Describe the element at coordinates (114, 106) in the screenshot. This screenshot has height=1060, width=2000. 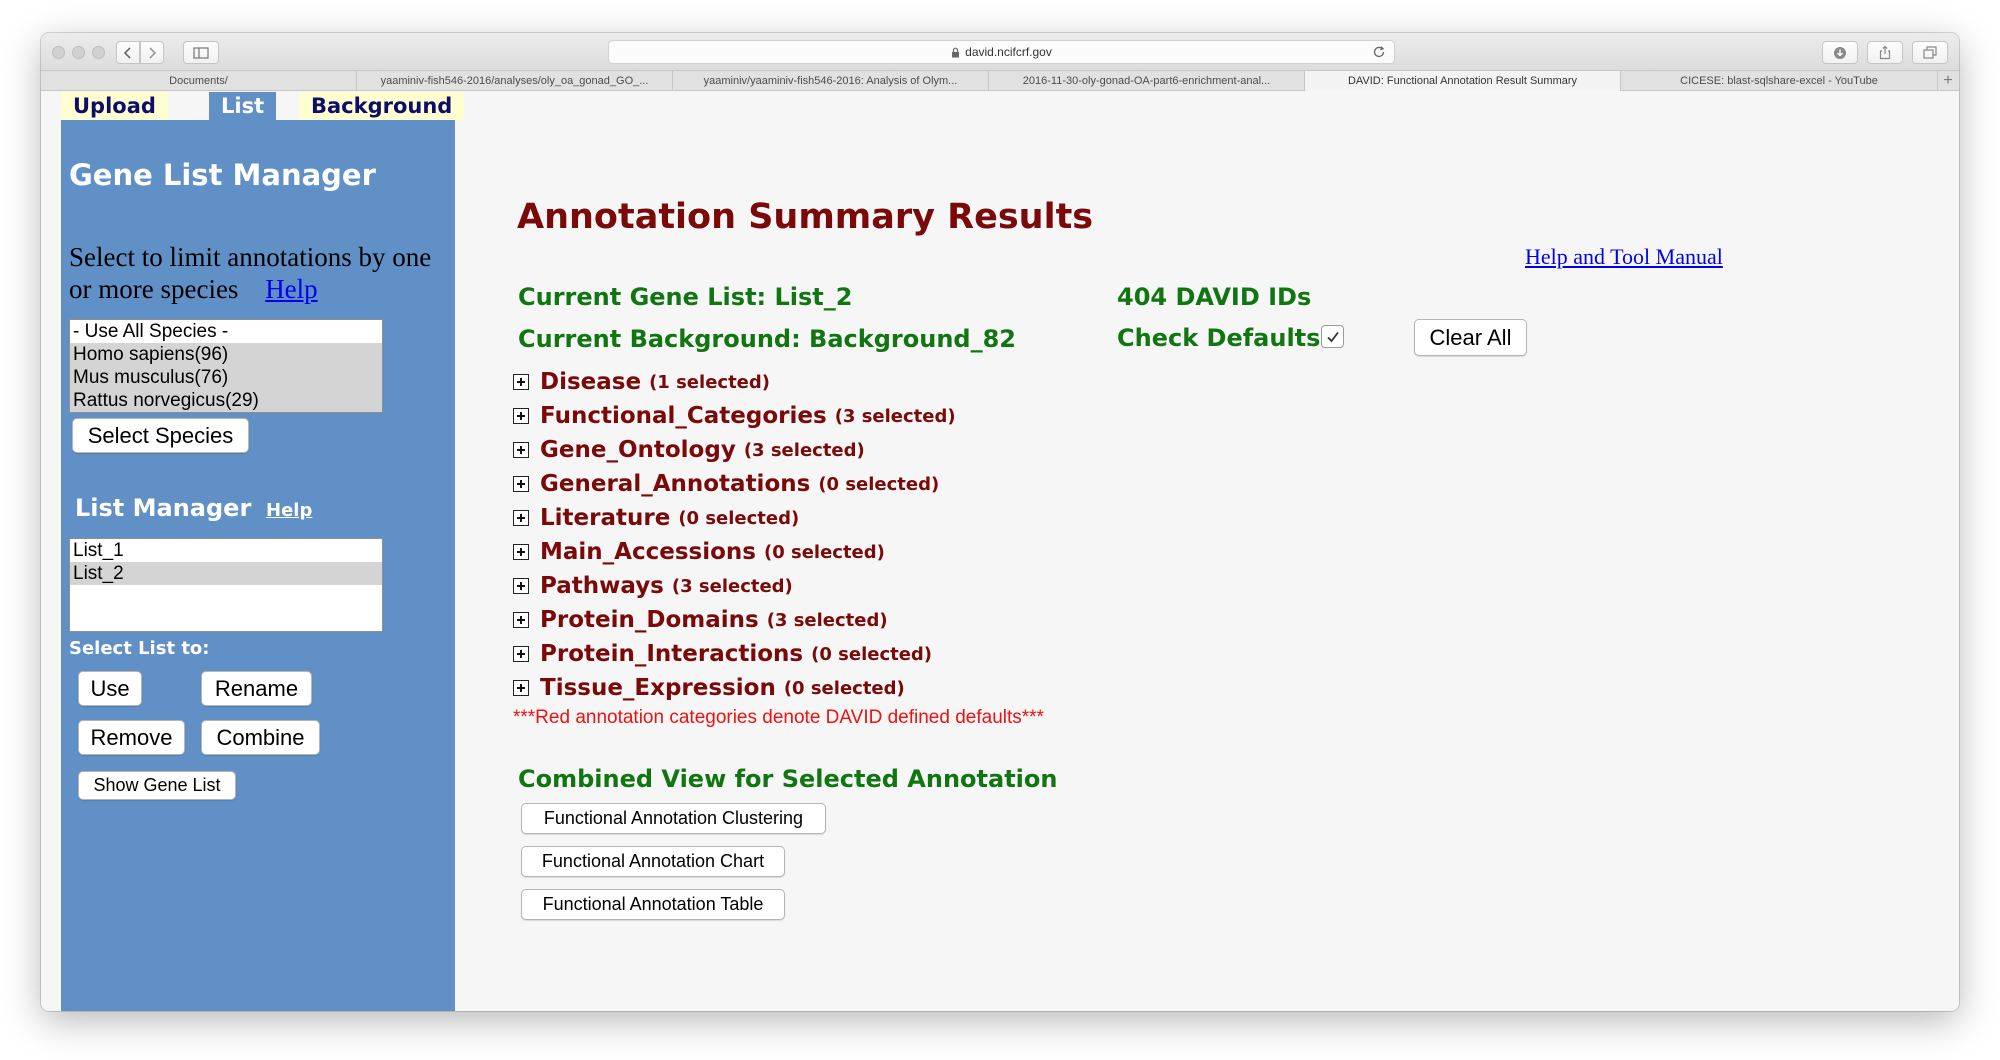
I see `tab-upload: Upload` at that location.